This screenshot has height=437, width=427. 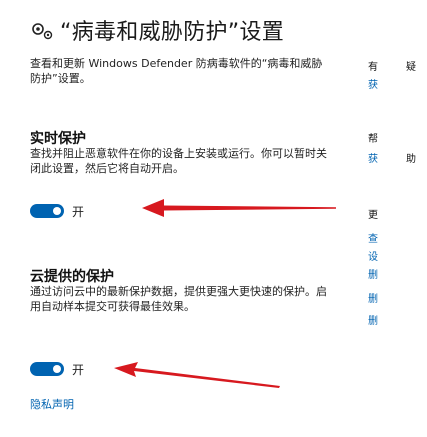 What do you see at coordinates (78, 212) in the screenshot?
I see `realtime-toggle-state-label: 开` at bounding box center [78, 212].